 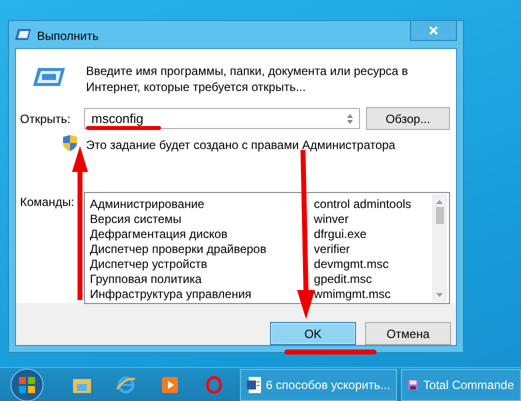 I want to click on open-field: msconfig, so click(x=222, y=118).